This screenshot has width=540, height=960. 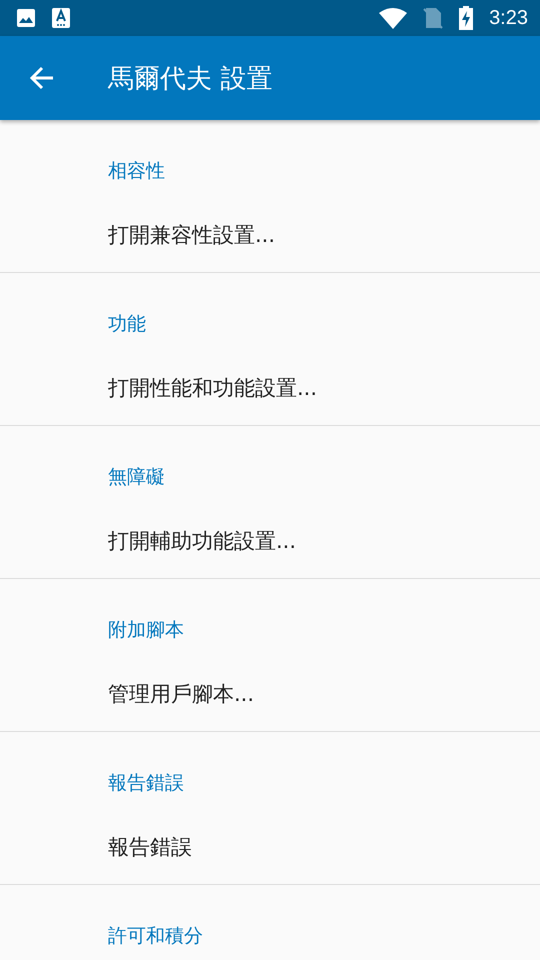 What do you see at coordinates (508, 18) in the screenshot?
I see `status-time: 3:23` at bounding box center [508, 18].